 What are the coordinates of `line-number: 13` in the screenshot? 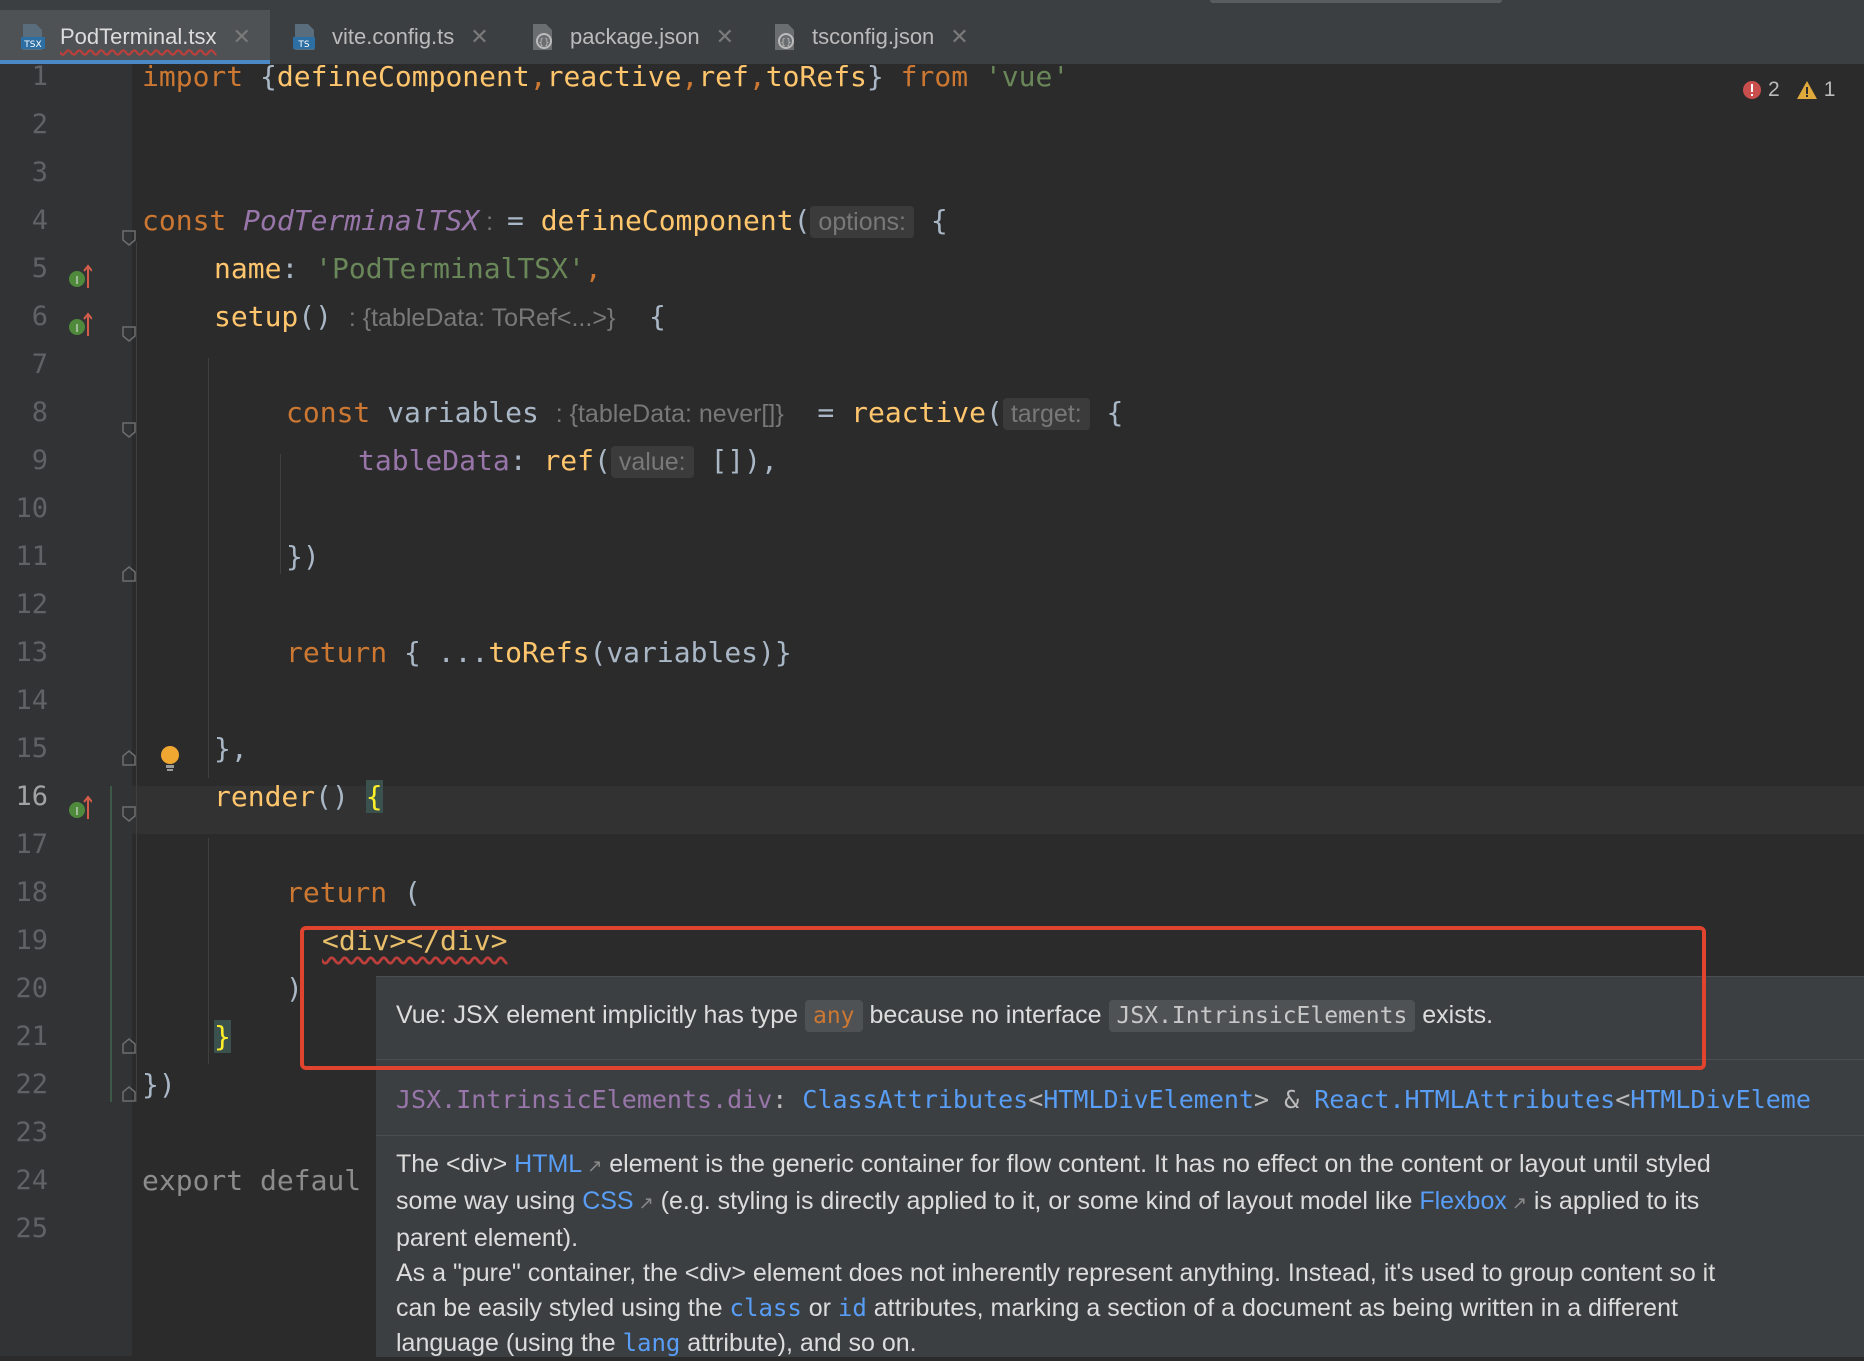 It's located at (31, 652).